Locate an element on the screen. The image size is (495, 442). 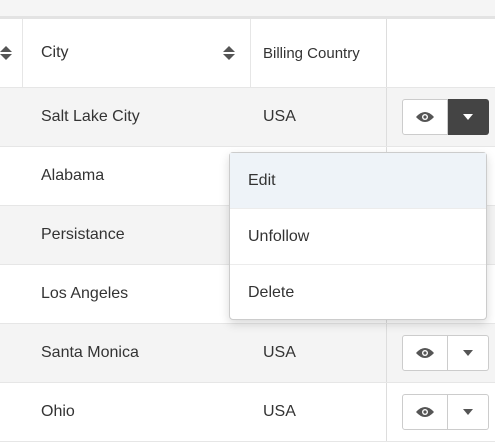
table-row: Ohio USA is located at coordinates (247, 412).